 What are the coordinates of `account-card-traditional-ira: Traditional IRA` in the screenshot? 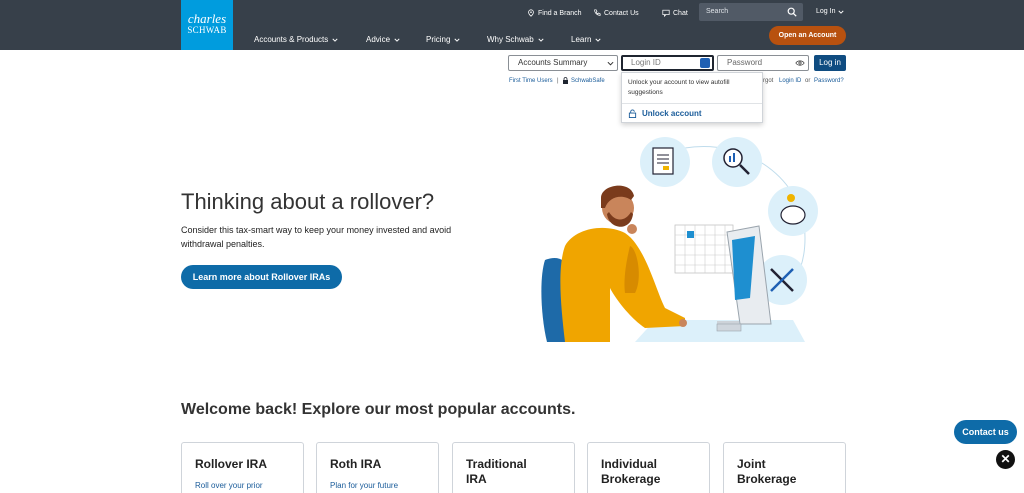 It's located at (513, 467).